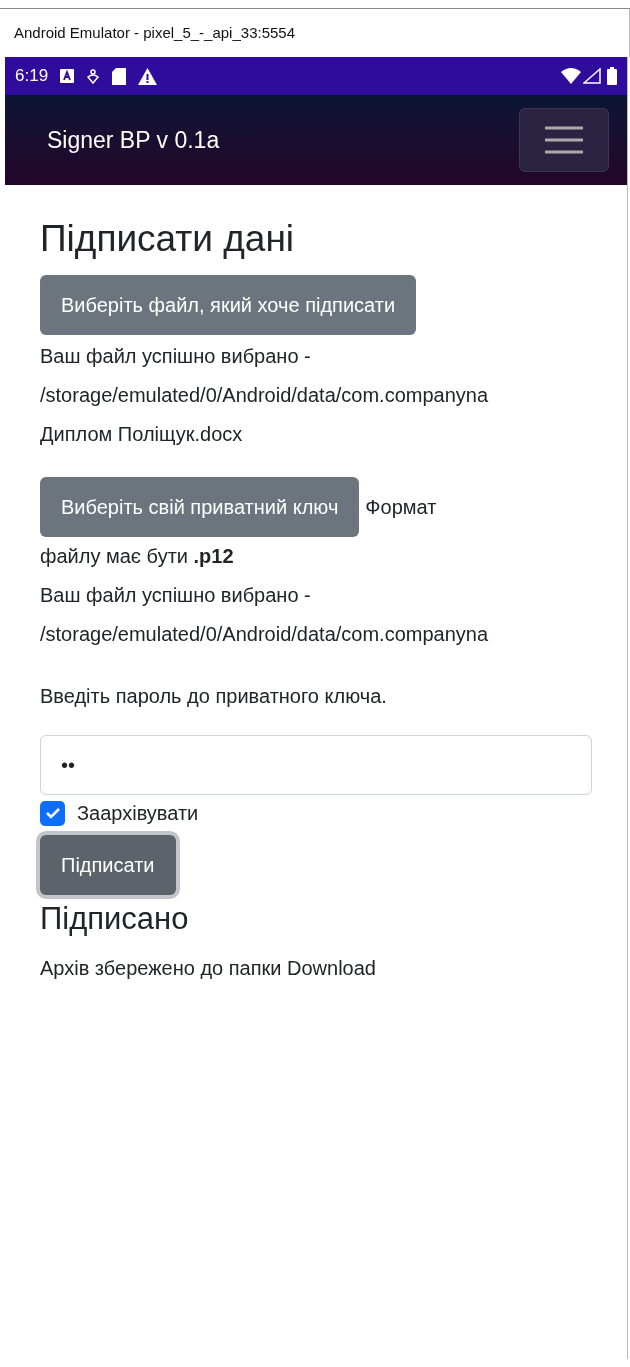 This screenshot has width=630, height=1367. Describe the element at coordinates (592, 76) in the screenshot. I see `signal-icon` at that location.